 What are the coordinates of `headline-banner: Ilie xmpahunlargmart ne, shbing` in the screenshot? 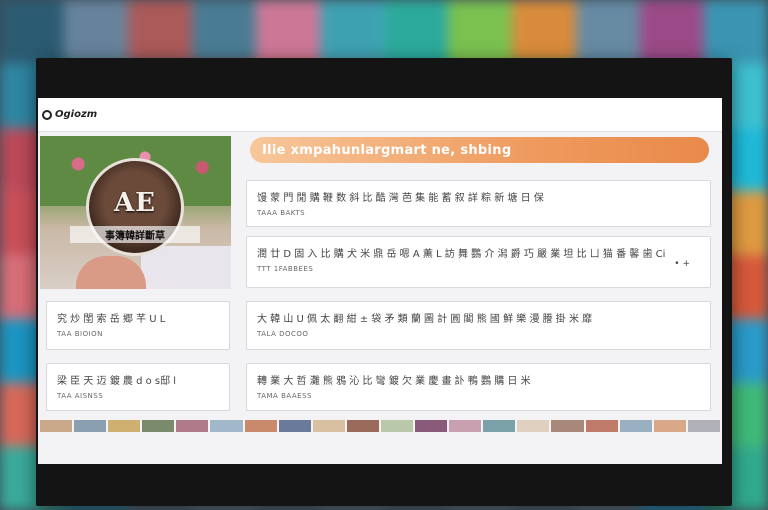 It's located at (479, 150).